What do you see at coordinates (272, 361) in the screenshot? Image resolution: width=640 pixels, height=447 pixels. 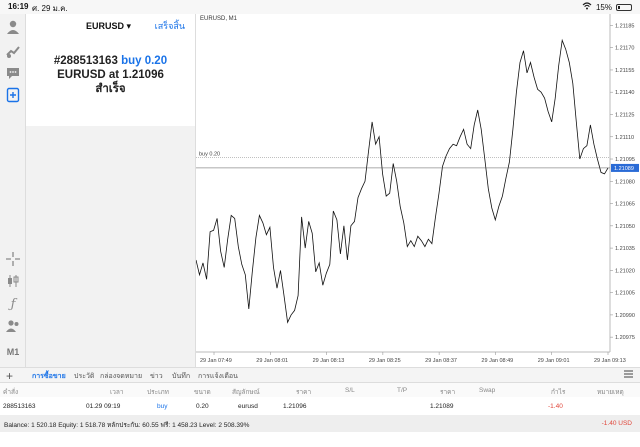 I see `x-tick-label: 29 Jan 08:01` at bounding box center [272, 361].